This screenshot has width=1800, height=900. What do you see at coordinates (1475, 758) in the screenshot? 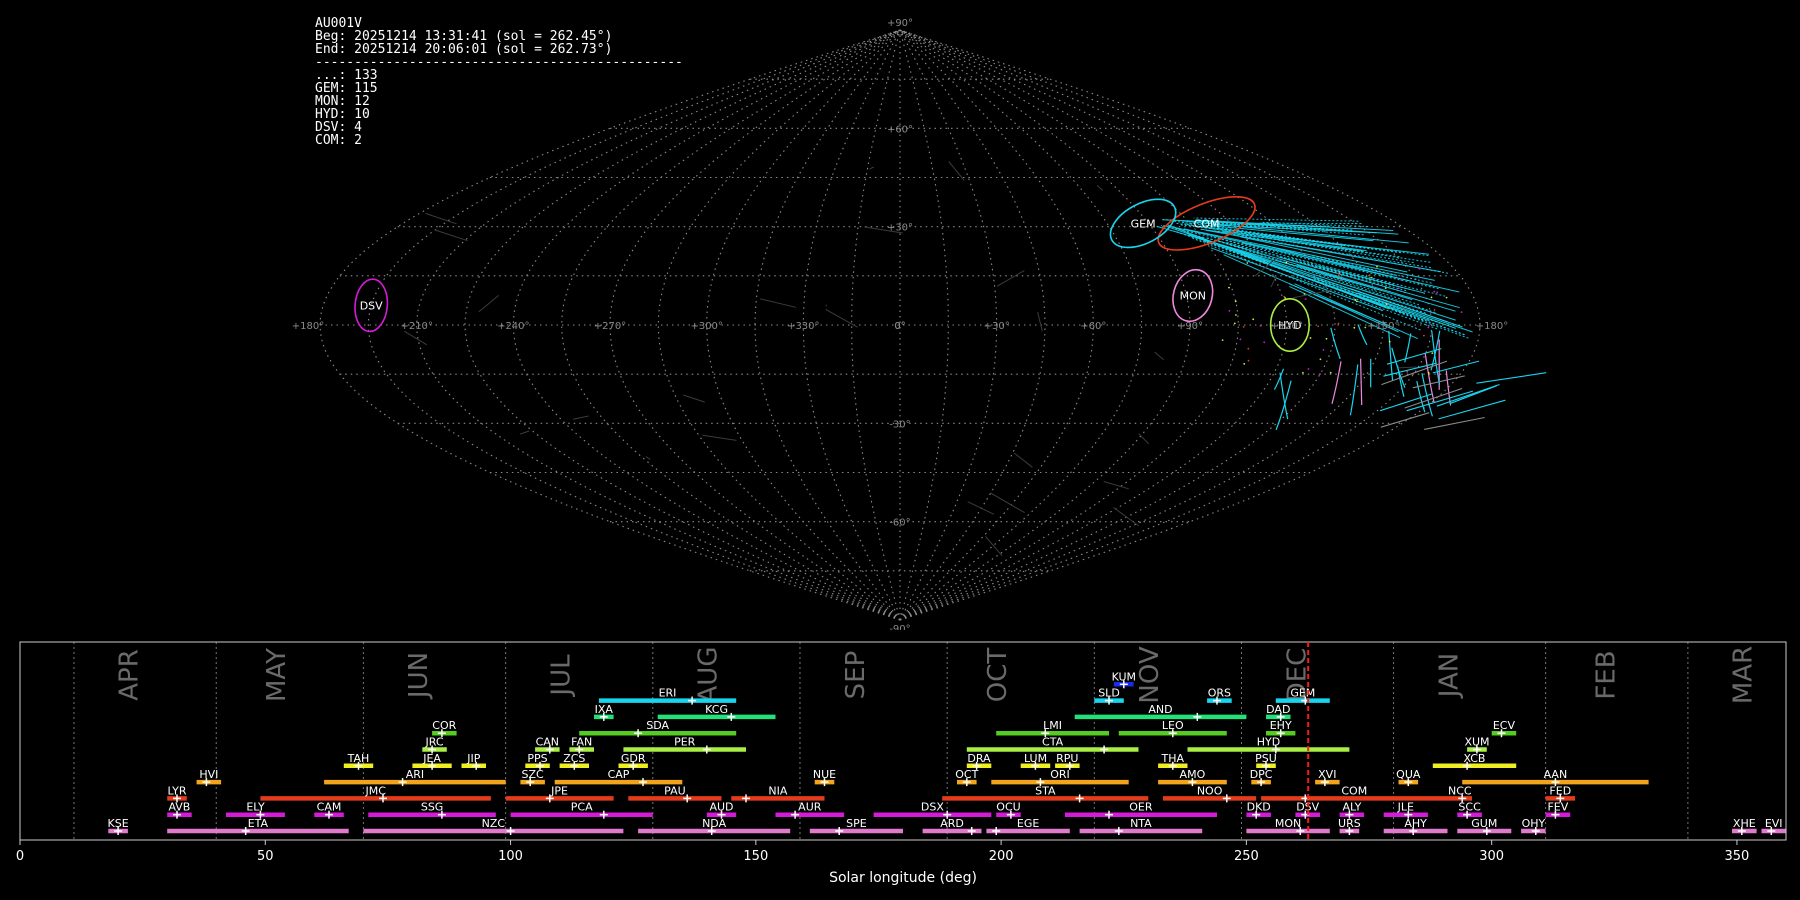
I see `shower-label-xcb: XCB` at bounding box center [1475, 758].